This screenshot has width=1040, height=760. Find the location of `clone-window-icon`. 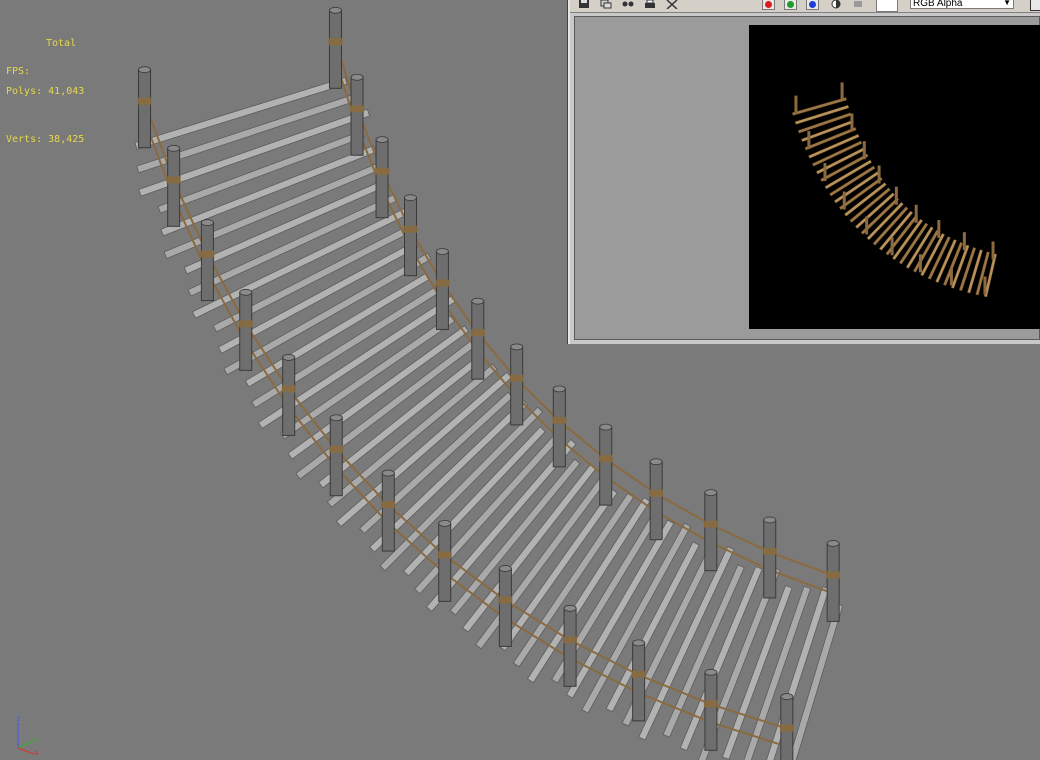

clone-window-icon is located at coordinates (628, 4).